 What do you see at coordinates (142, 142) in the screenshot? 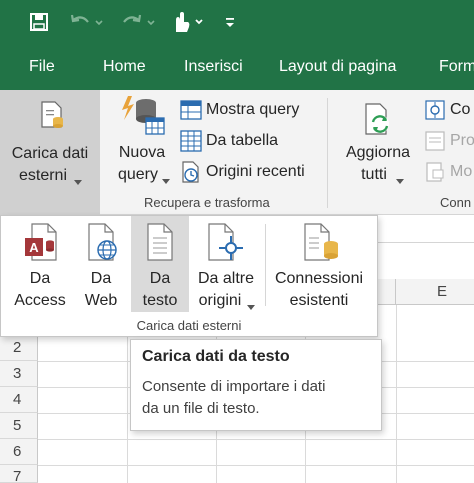
I see `nuova-query-button: Nuova query` at bounding box center [142, 142].